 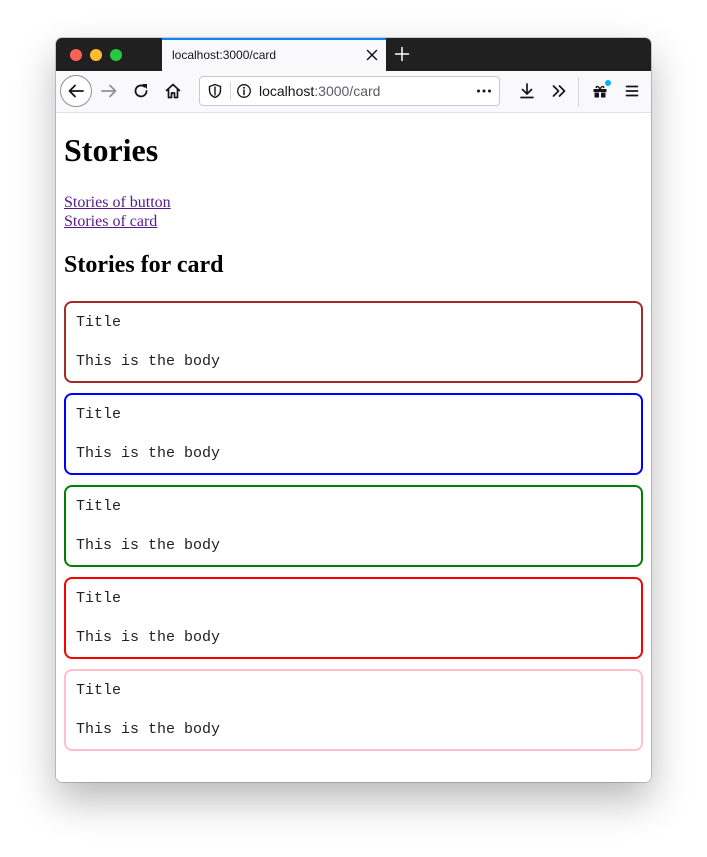 What do you see at coordinates (353, 618) in the screenshot?
I see `card-red: Title This is the body` at bounding box center [353, 618].